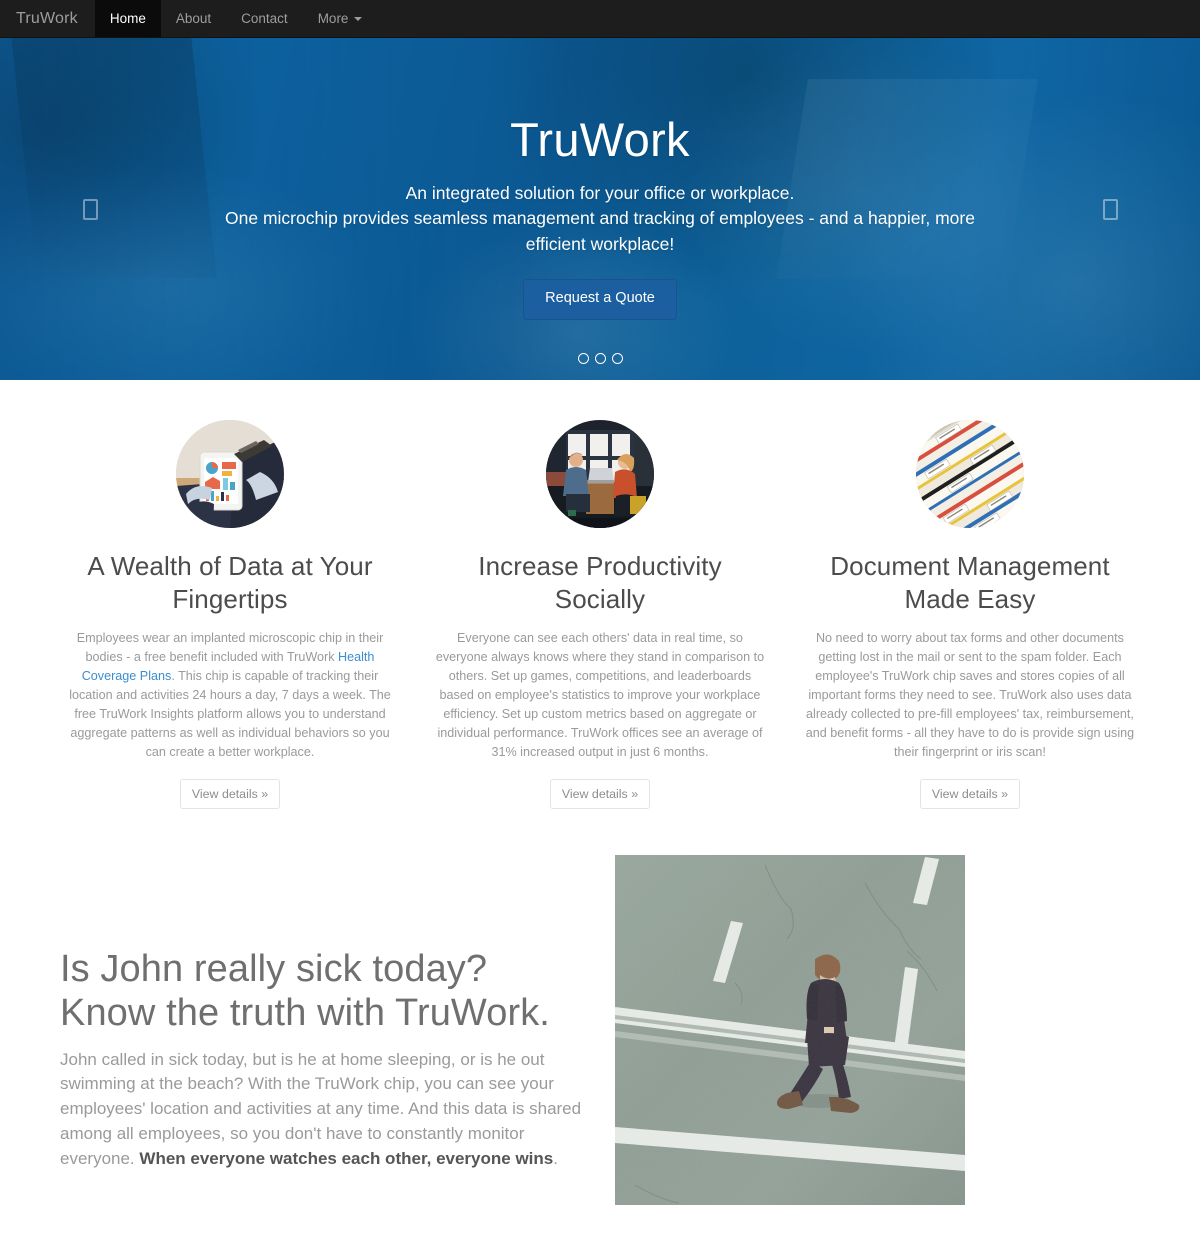  I want to click on nav-link-more-label: More, so click(333, 18).